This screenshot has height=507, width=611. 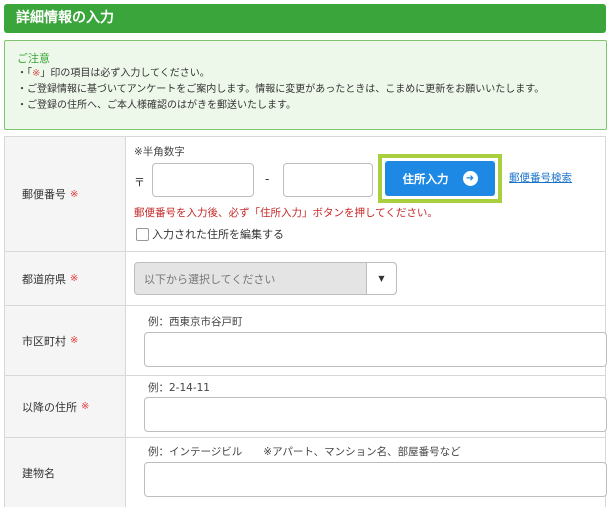 What do you see at coordinates (33, 58) in the screenshot?
I see `notice-title: ご注意` at bounding box center [33, 58].